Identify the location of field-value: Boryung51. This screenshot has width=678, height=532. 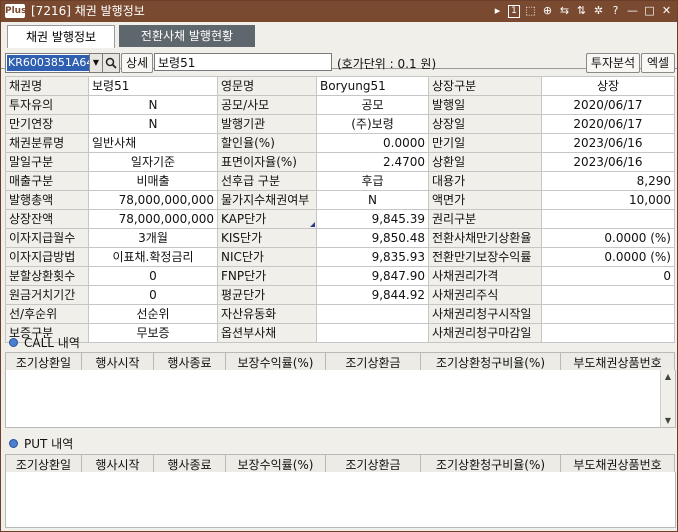
(372, 86).